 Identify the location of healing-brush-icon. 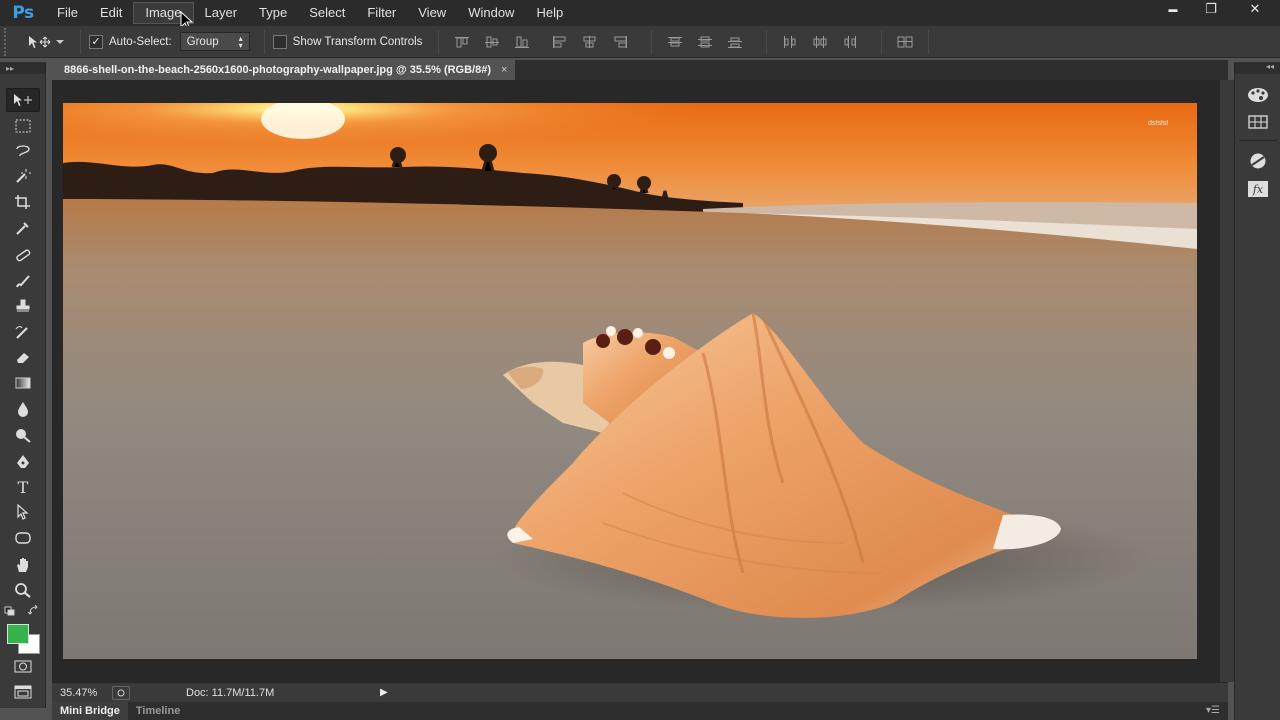
(23, 255).